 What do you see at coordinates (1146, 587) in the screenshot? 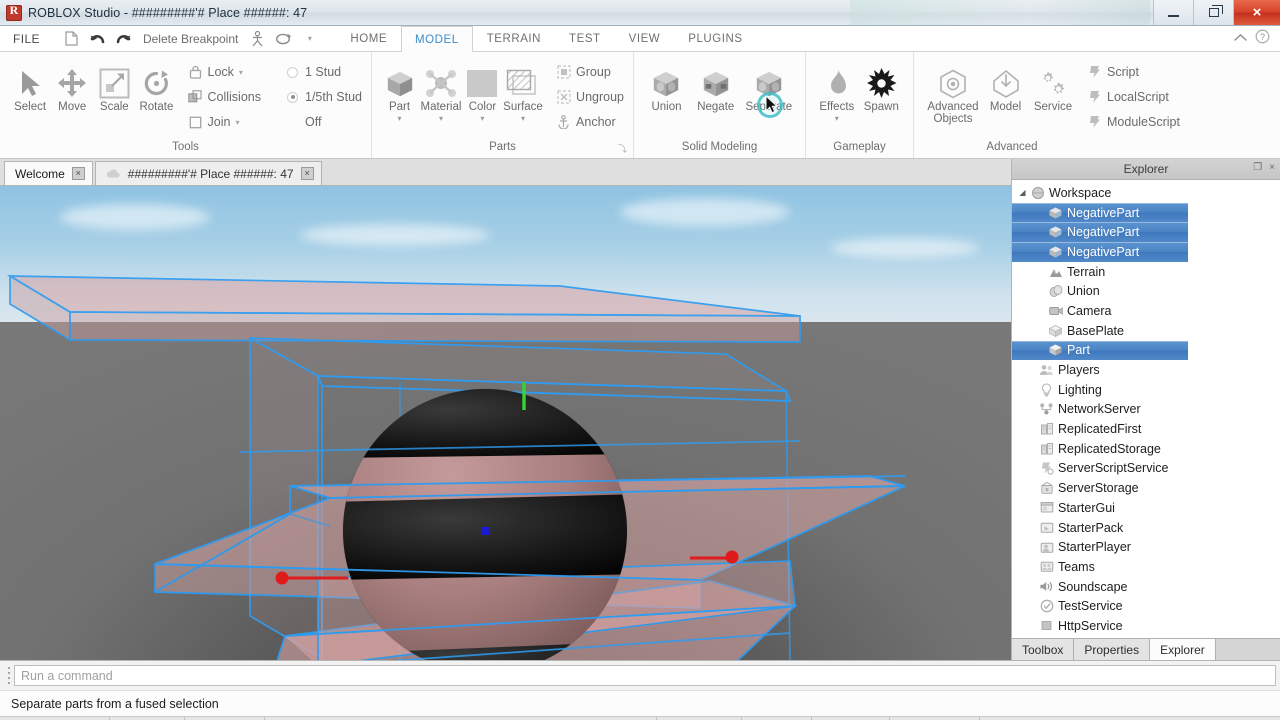
I see `tree-item-soundscape: Soundscape` at bounding box center [1146, 587].